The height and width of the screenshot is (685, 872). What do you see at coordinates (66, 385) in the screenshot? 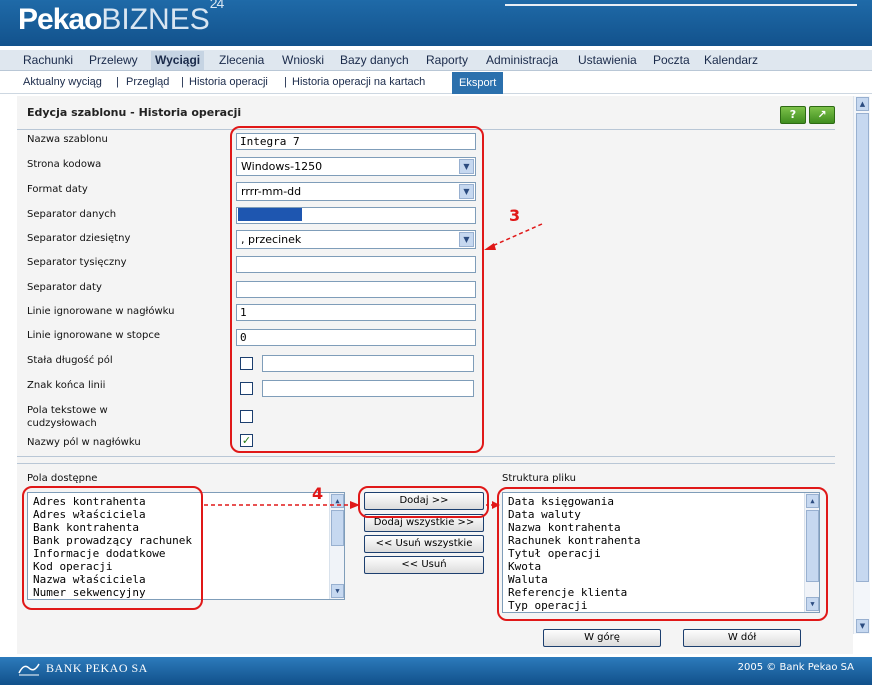
I see `line-end-label: Znak końca linii` at bounding box center [66, 385].